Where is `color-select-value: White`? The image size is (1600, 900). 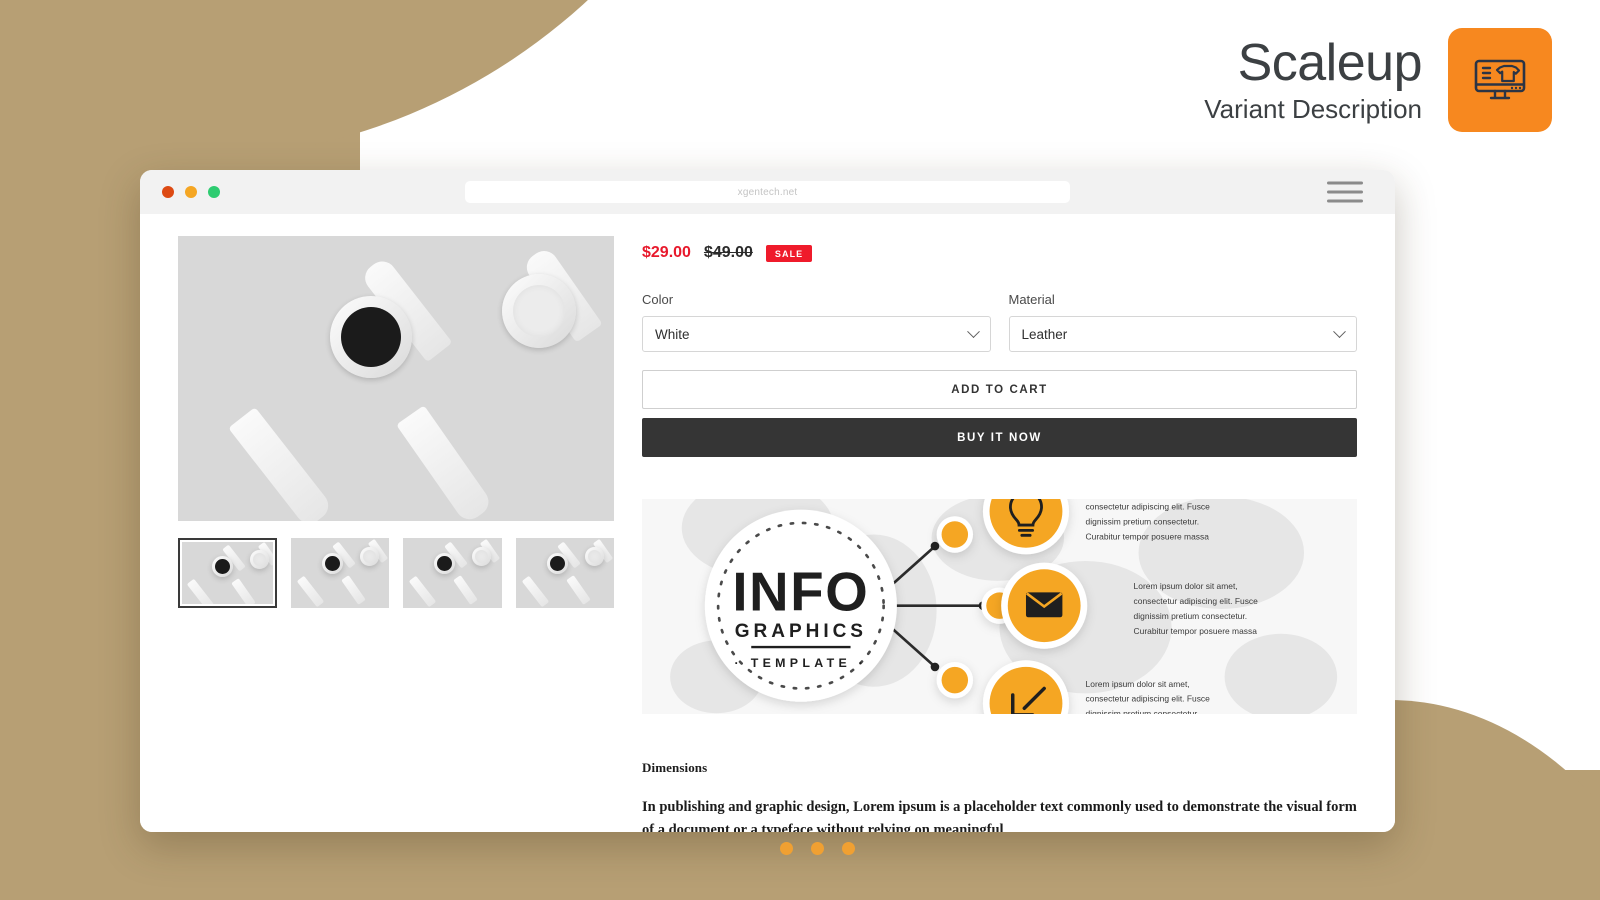
color-select-value: White is located at coordinates (672, 334).